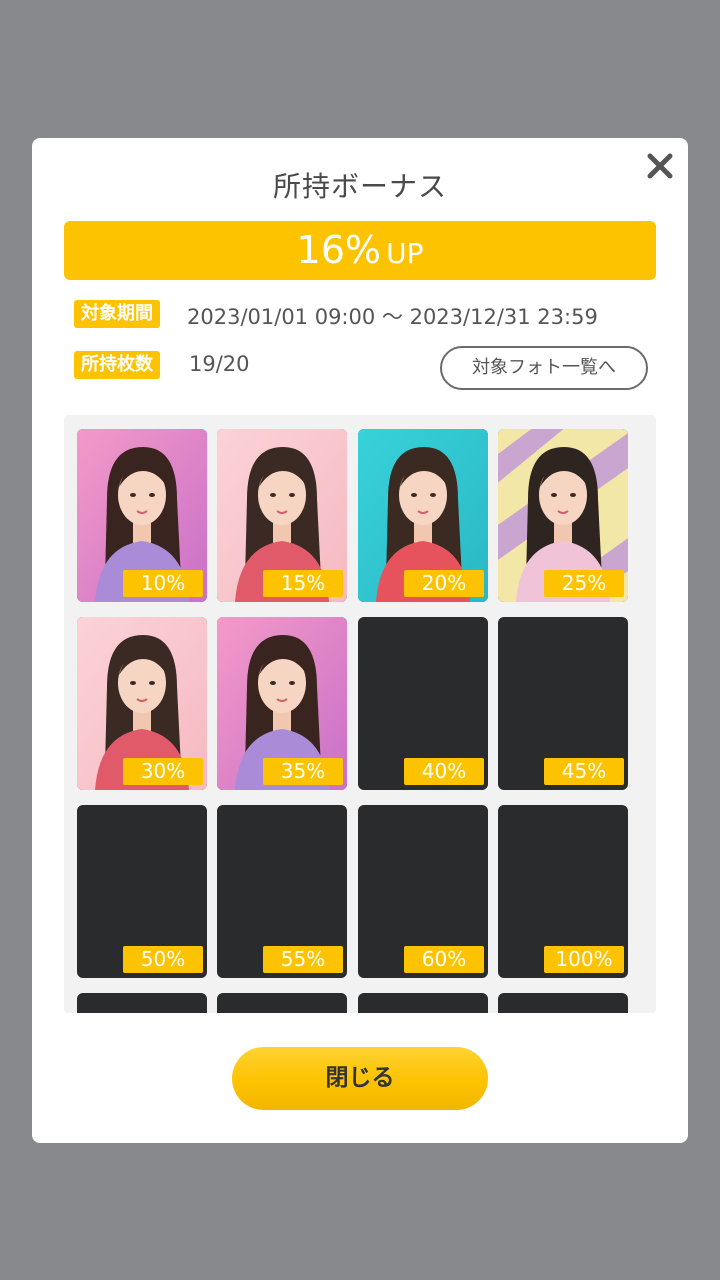 Image resolution: width=720 pixels, height=1280 pixels. I want to click on period-value: 2023/01/01 09:00 ～ 2023/12/31 23:59, so click(392, 317).